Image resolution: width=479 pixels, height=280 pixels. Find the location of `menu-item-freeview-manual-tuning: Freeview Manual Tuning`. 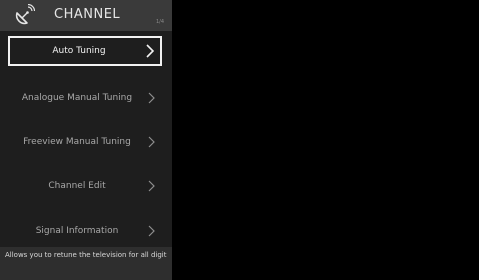

menu-item-freeview-manual-tuning: Freeview Manual Tuning is located at coordinates (85, 142).